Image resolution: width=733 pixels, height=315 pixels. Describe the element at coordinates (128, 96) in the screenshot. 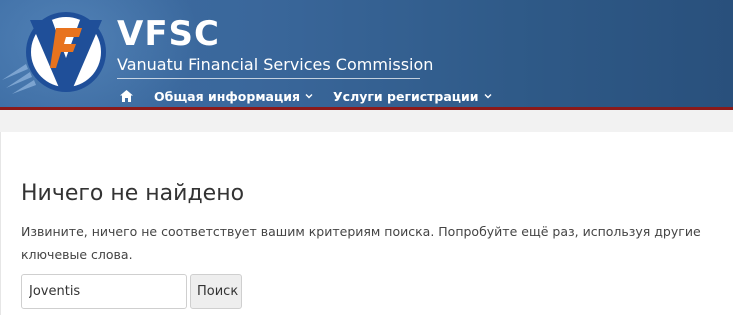

I see `home-icon` at that location.